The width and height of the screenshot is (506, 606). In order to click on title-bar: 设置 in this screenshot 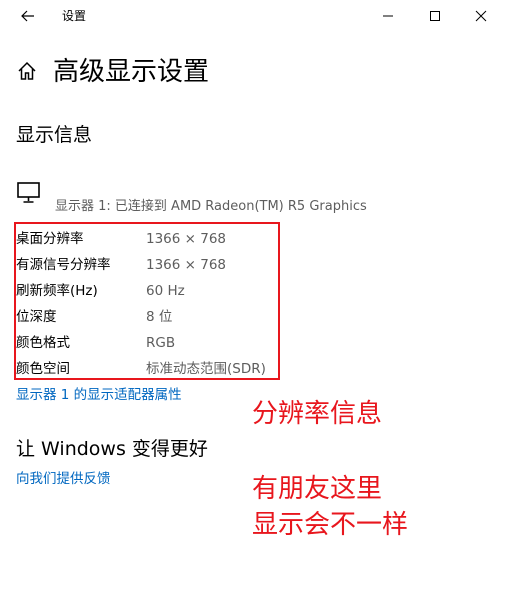, I will do `click(253, 16)`.